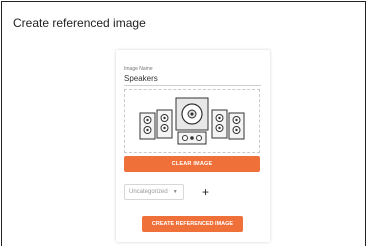 This screenshot has height=247, width=368. I want to click on image-name-underline, so click(192, 85).